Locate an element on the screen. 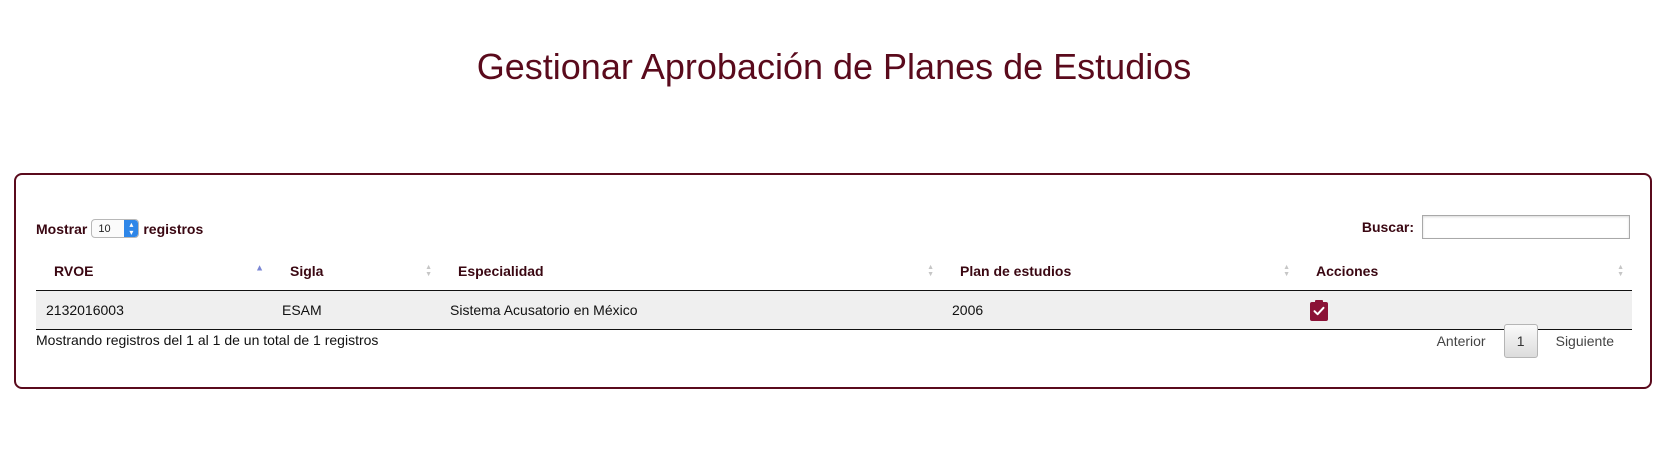 The height and width of the screenshot is (475, 1668). column-label: Plan de estudios is located at coordinates (1016, 271).